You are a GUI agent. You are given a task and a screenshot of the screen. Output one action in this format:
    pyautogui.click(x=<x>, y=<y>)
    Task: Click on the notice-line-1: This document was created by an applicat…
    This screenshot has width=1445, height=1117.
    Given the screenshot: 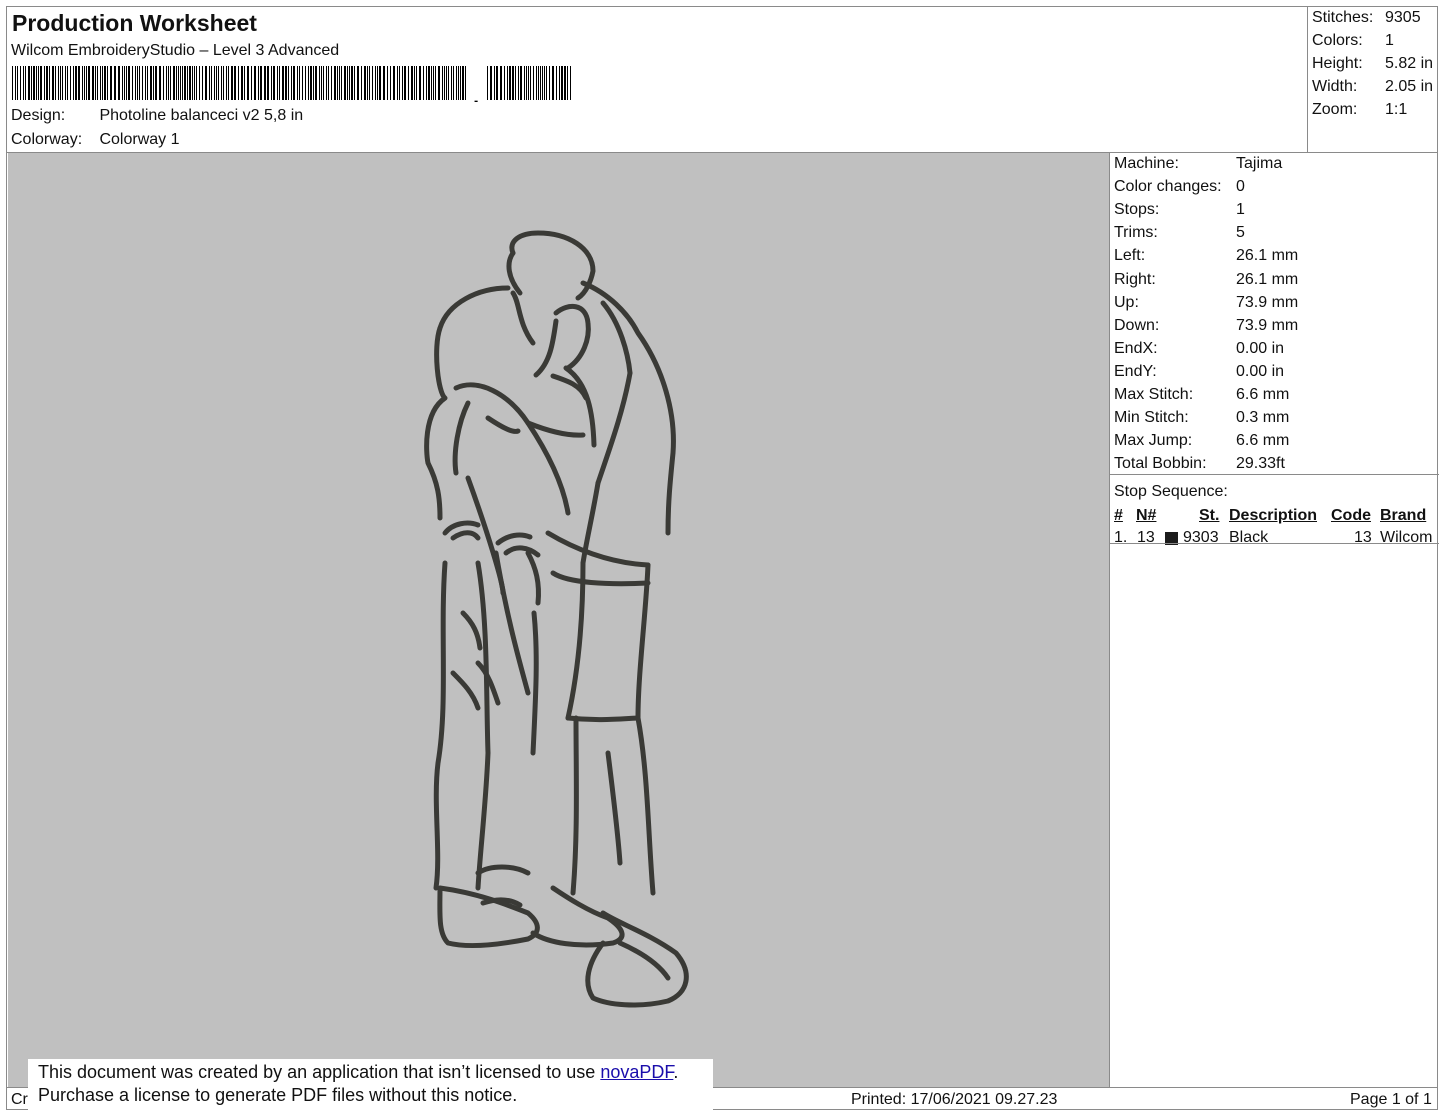 What is the action you would take?
    pyautogui.click(x=358, y=1072)
    